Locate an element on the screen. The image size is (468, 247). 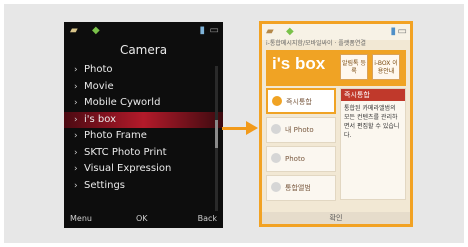
menu-item-label: Mobile Cyworld is located at coordinates (122, 102).